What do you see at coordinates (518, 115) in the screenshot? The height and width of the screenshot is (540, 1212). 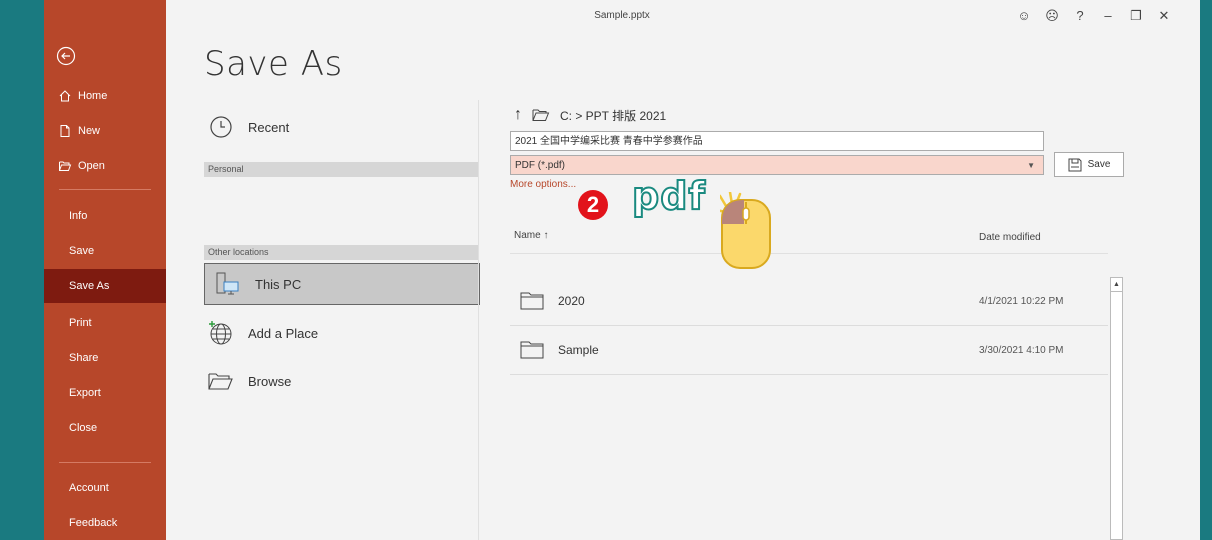 I see `up-arrow-icon: ↑` at bounding box center [518, 115].